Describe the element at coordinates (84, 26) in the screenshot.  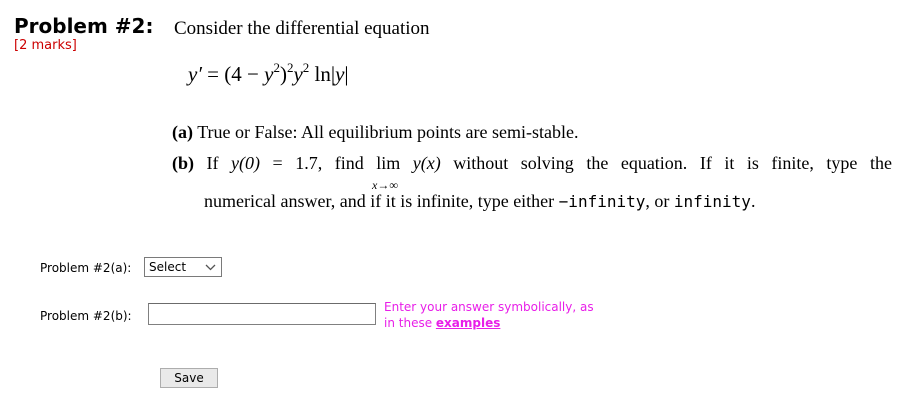
I see `problem-title: Problem #2:` at that location.